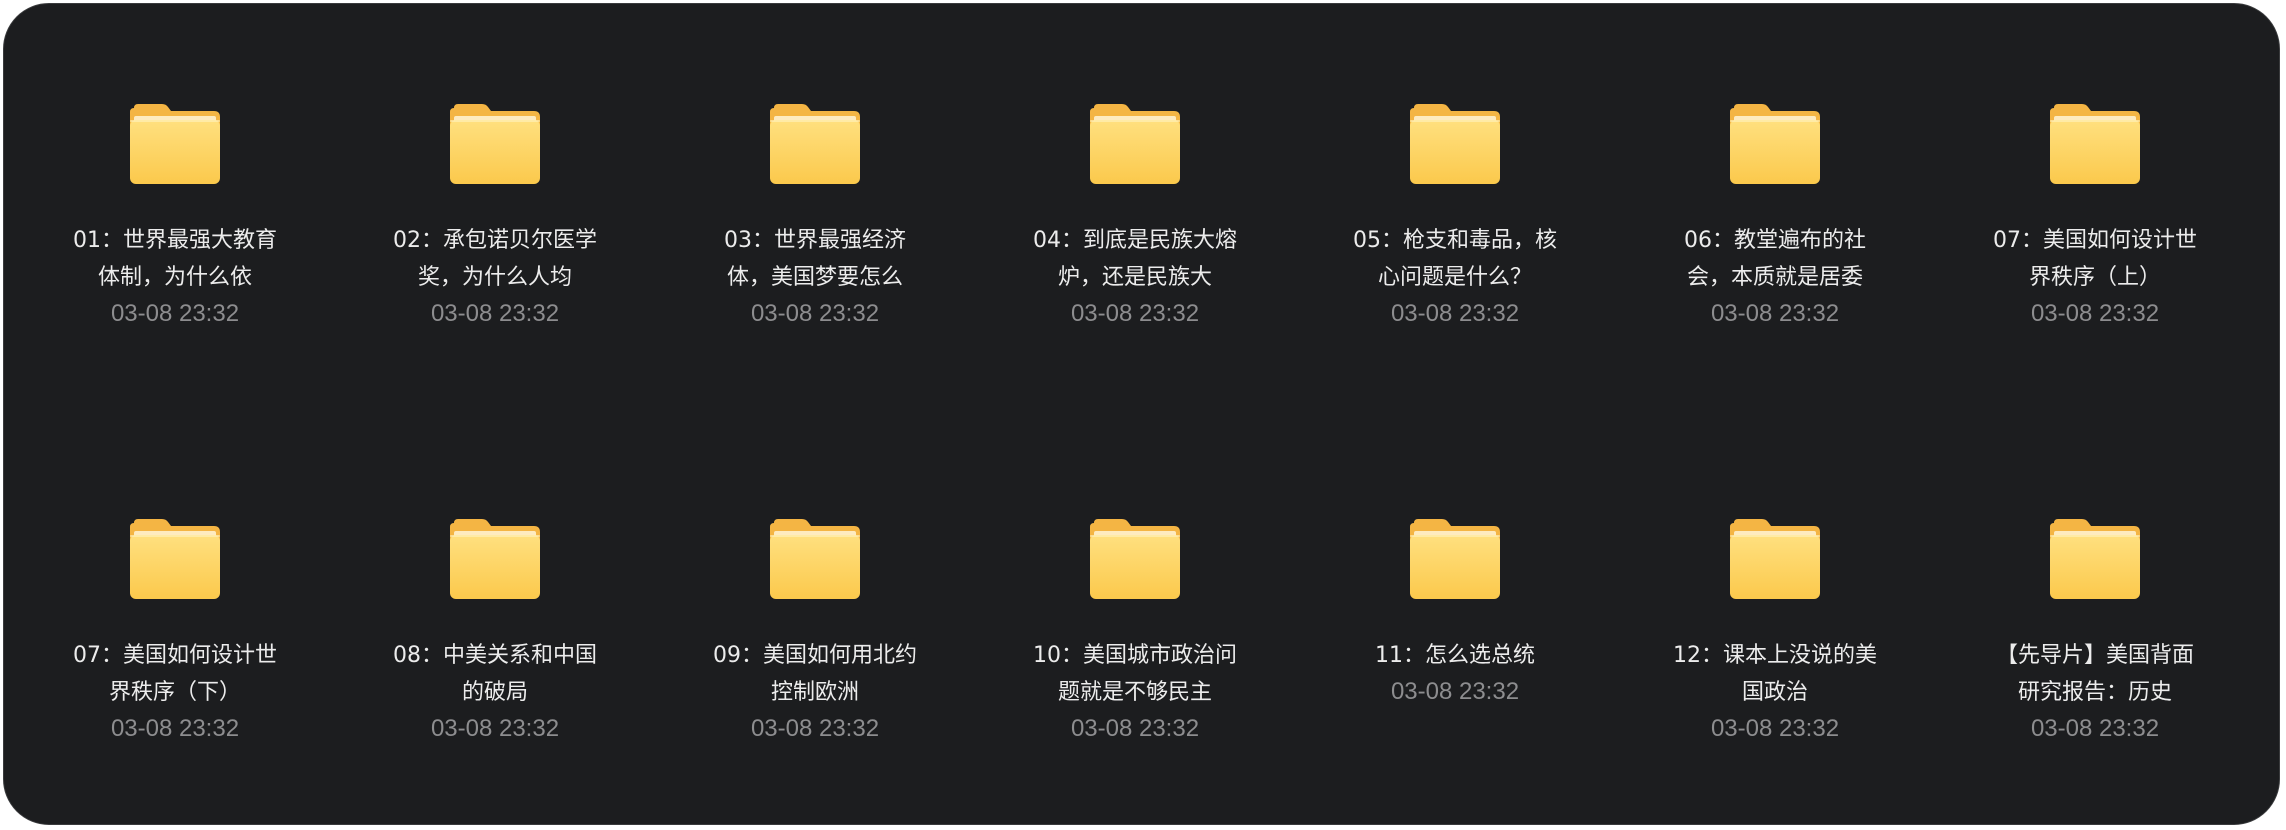 This screenshot has width=2286, height=830. I want to click on folder-item: 07：美国如何设计世界秩序（下） 03-08 23:32, so click(175, 630).